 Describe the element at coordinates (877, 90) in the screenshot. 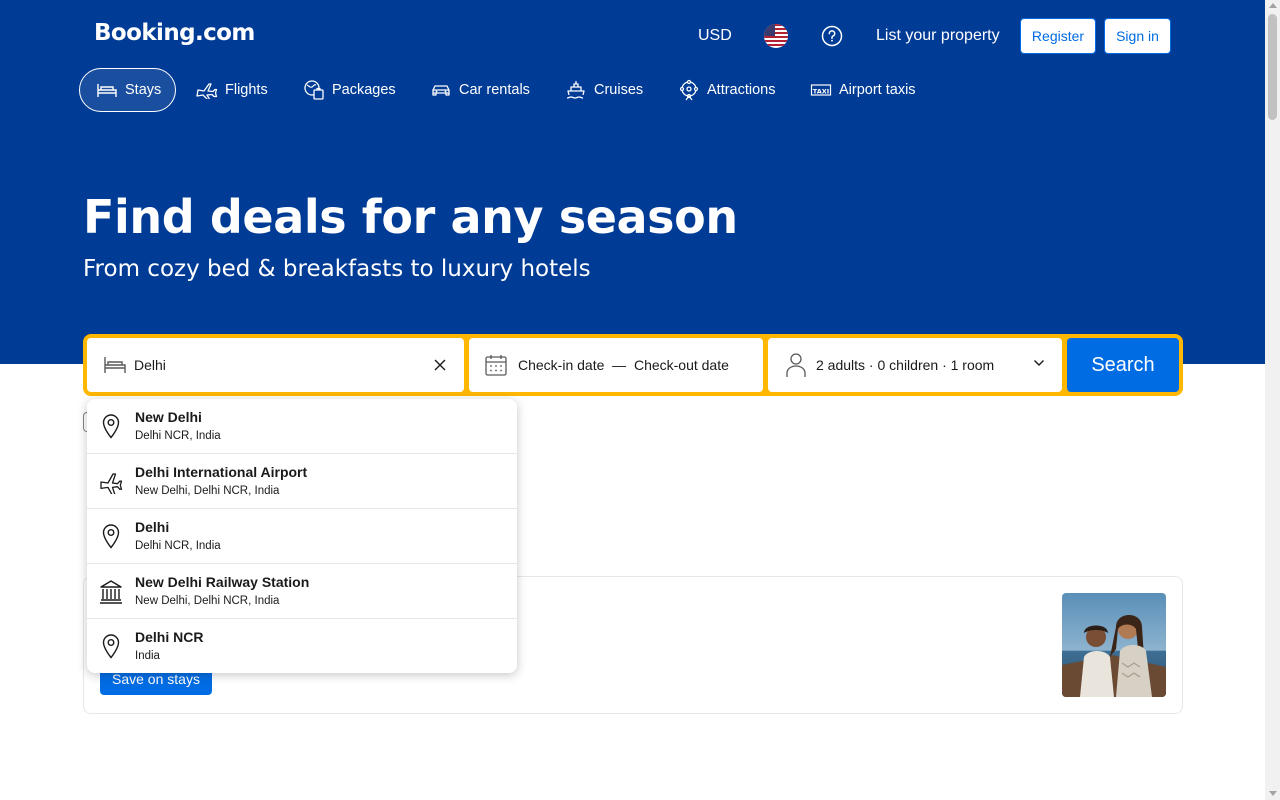

I see `tab-label: Airport taxis` at that location.